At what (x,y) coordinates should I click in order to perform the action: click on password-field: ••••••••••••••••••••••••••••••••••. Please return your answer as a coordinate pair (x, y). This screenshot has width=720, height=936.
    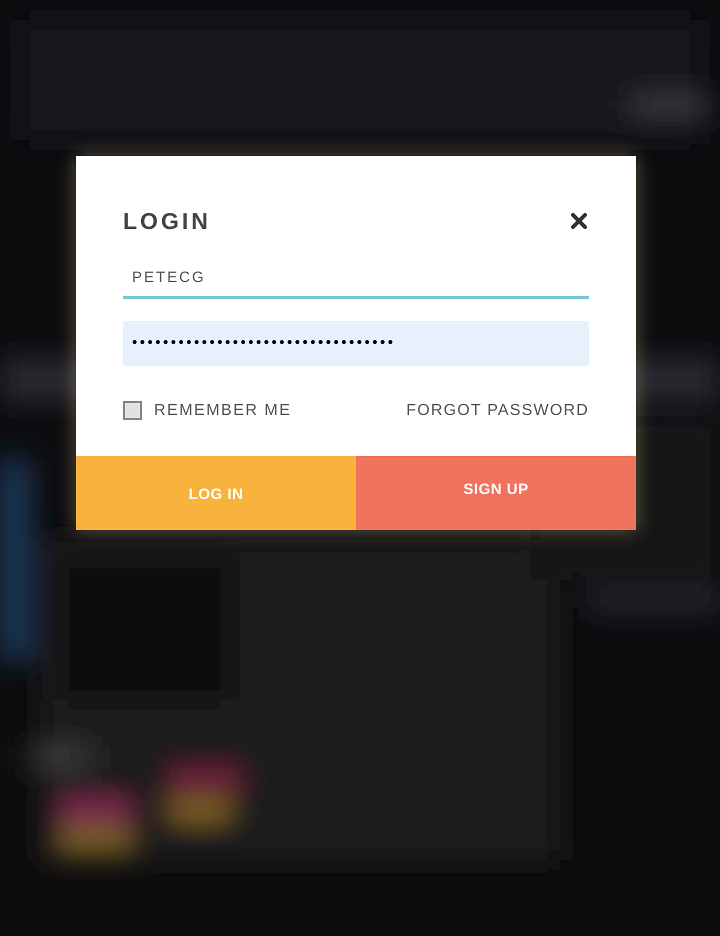
    Looking at the image, I should click on (356, 343).